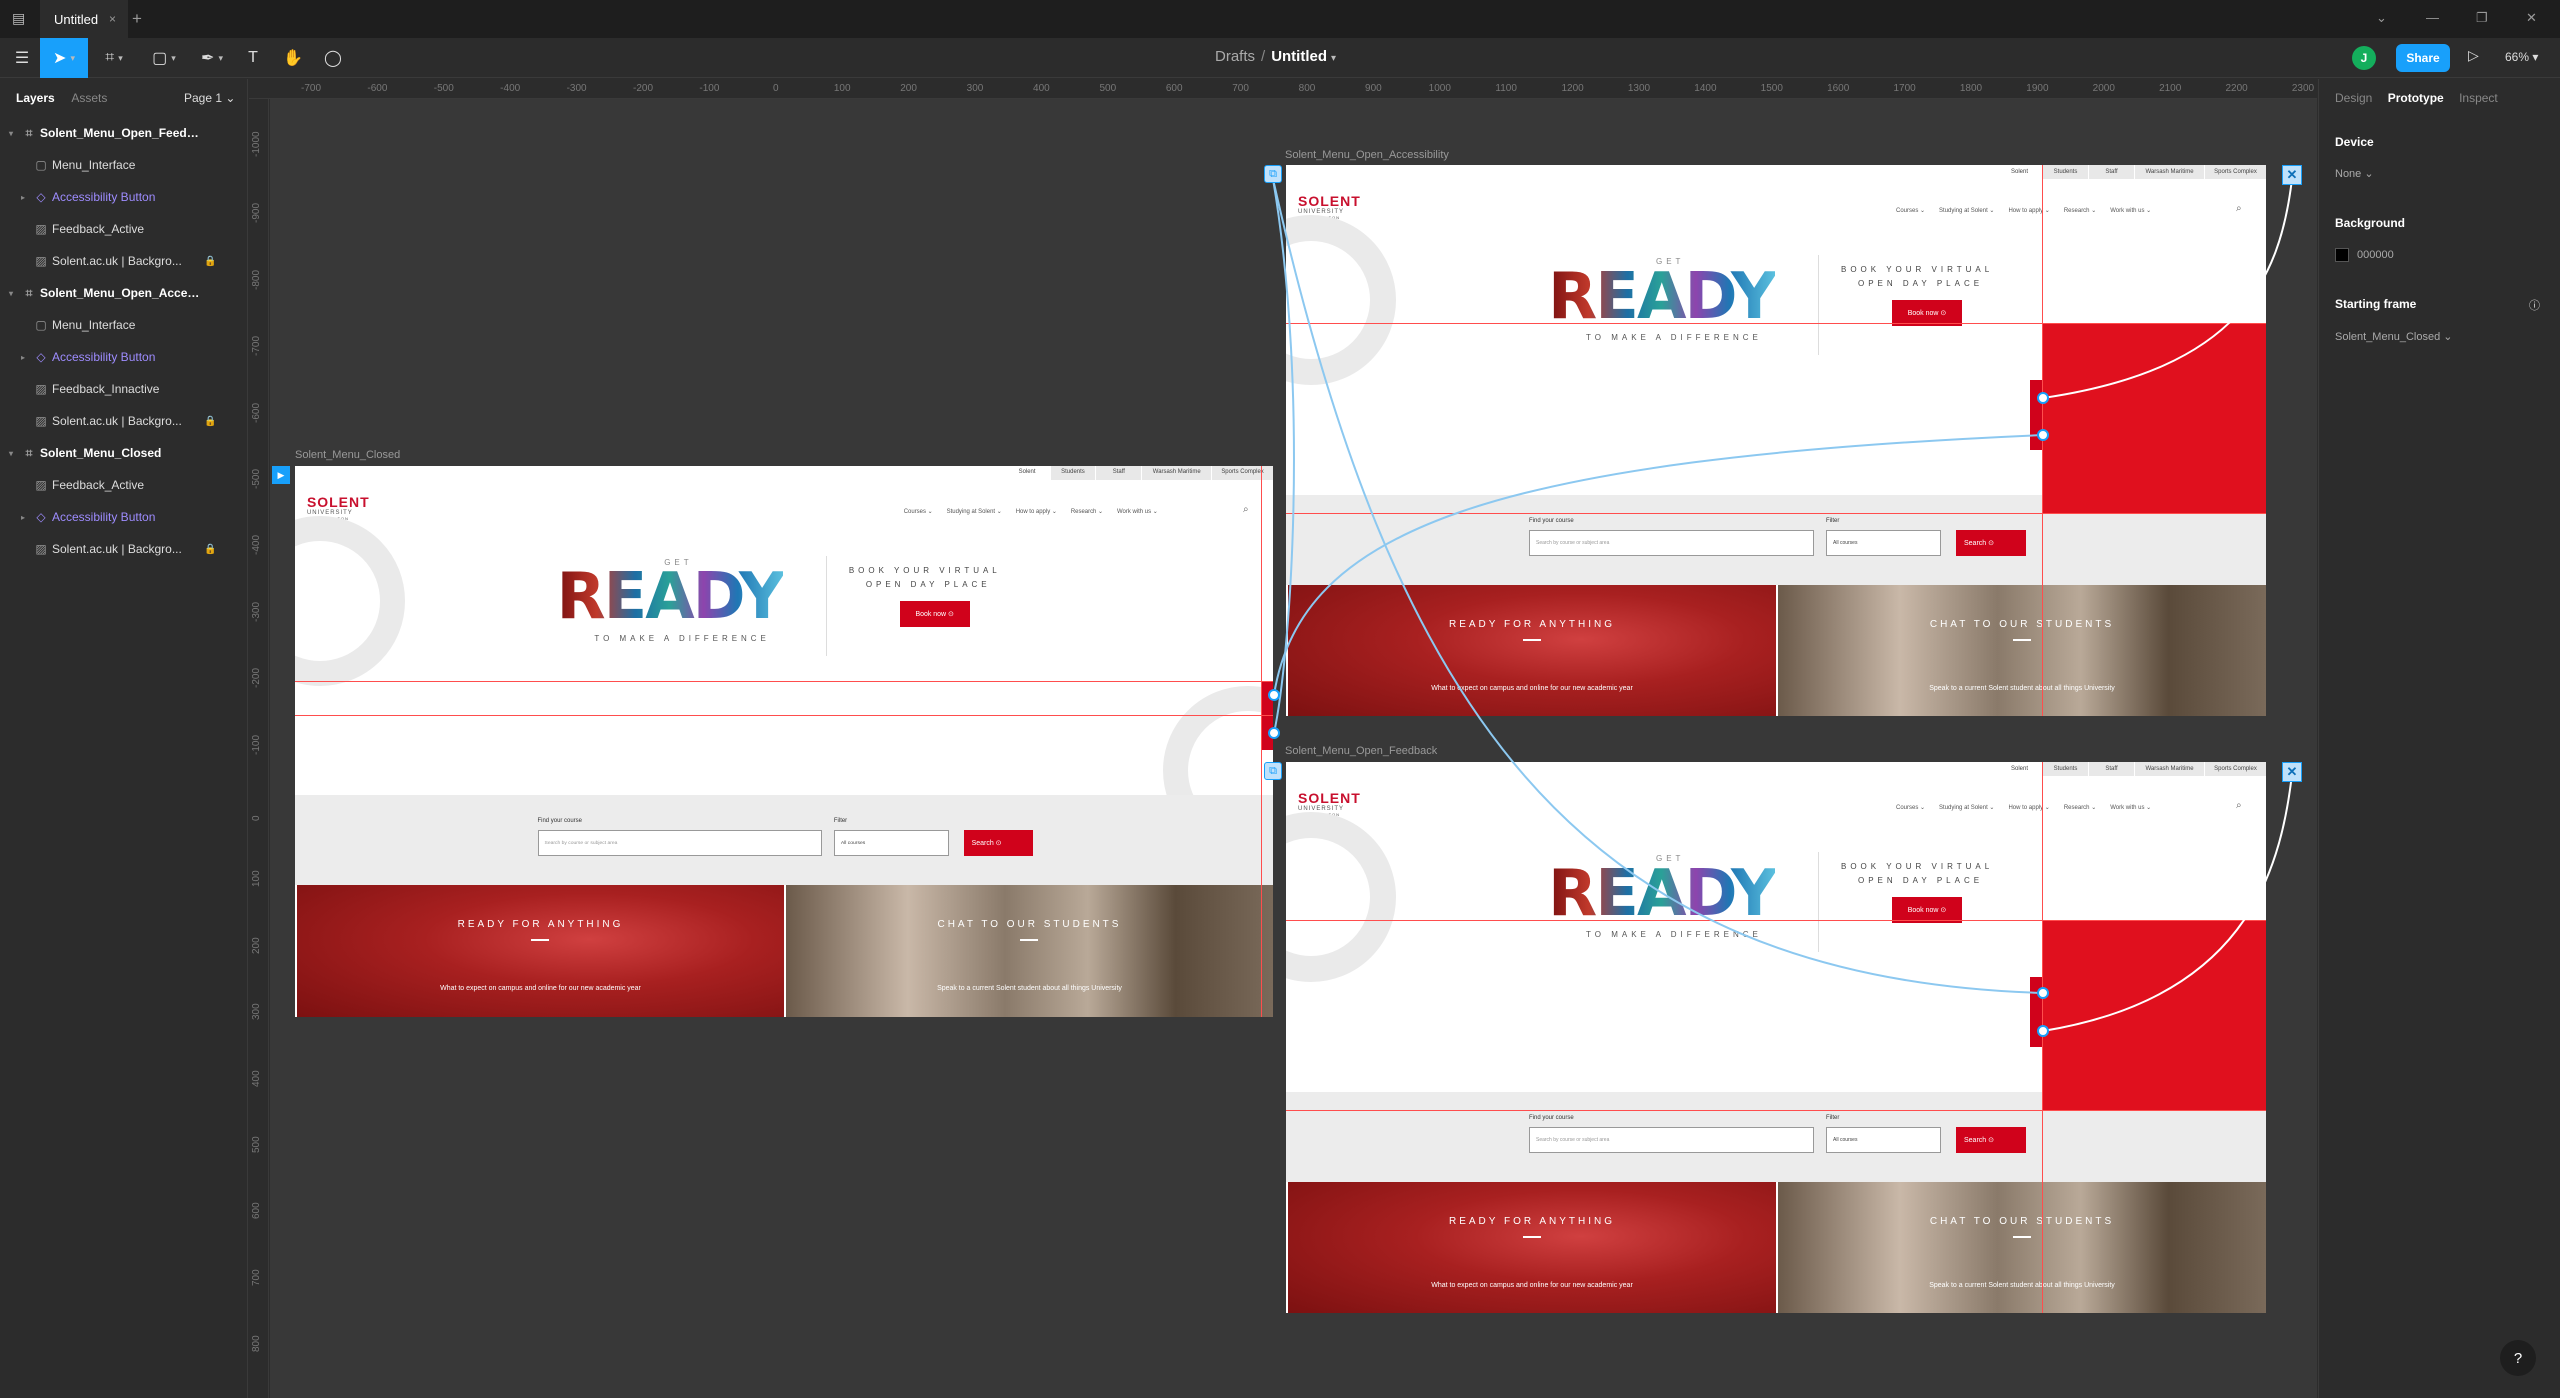  Describe the element at coordinates (101, 453) in the screenshot. I see `layer-name: Solent_Menu_Closed` at that location.